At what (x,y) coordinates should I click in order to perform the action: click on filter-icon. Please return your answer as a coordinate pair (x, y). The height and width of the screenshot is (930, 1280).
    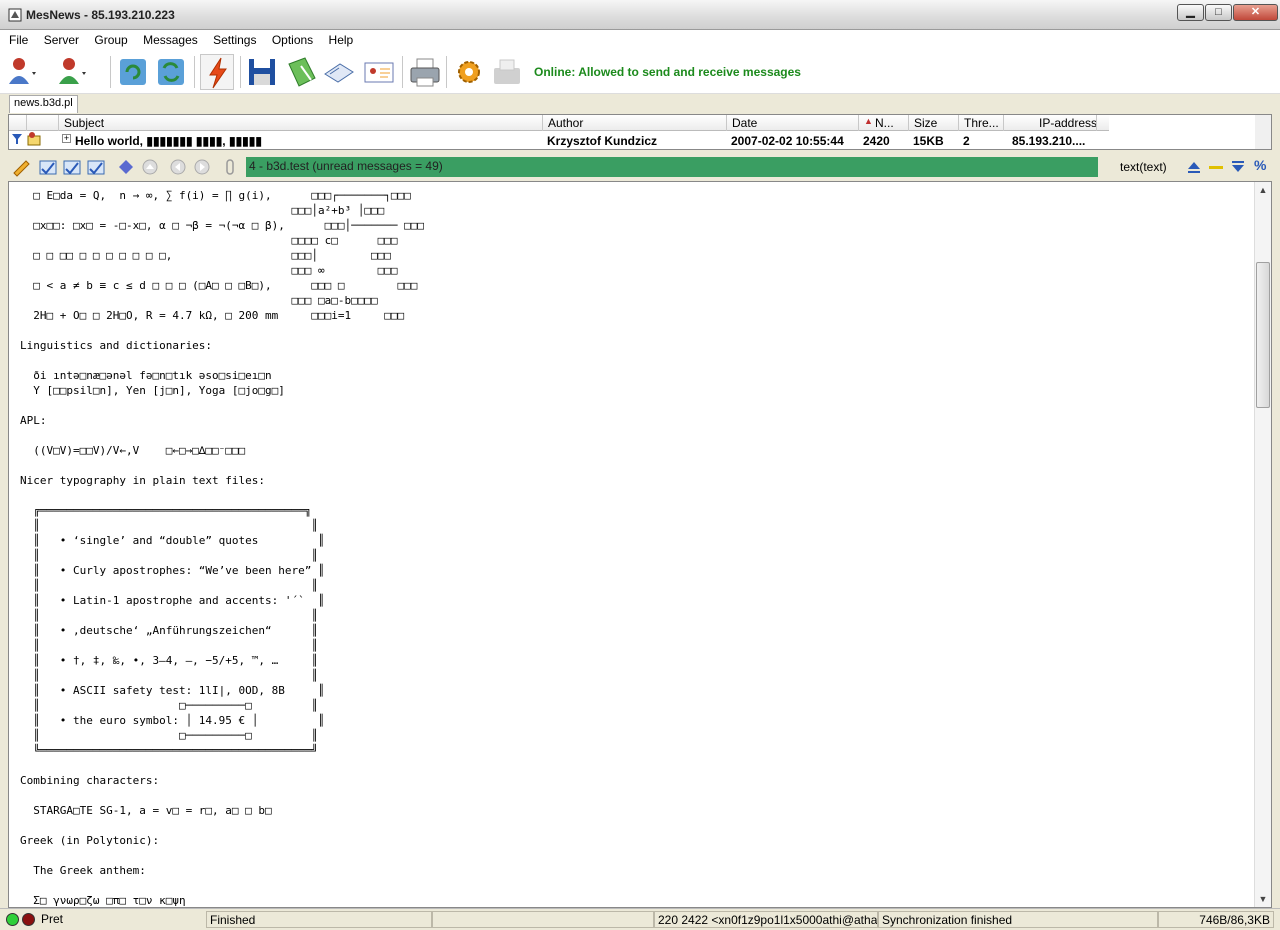
    Looking at the image, I should click on (17, 140).